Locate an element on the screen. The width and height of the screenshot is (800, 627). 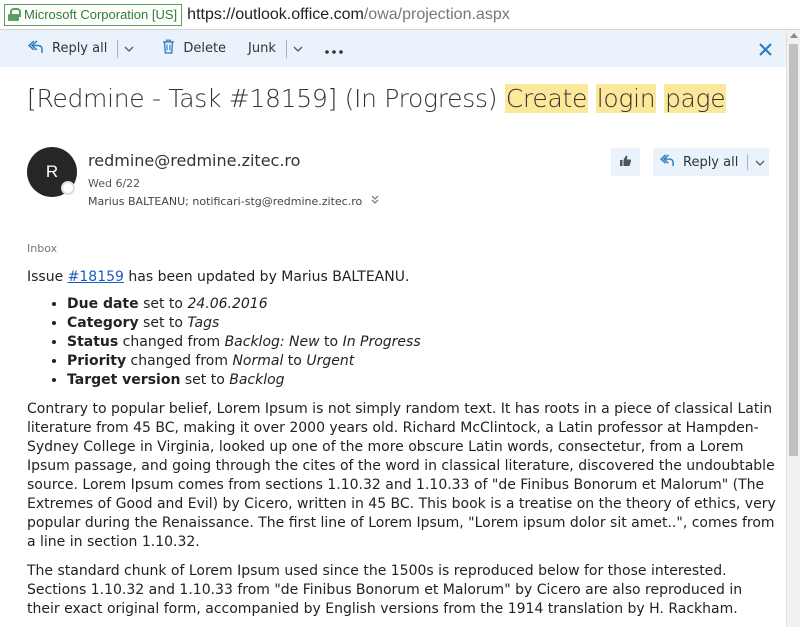
subject-highlight: page is located at coordinates (695, 98).